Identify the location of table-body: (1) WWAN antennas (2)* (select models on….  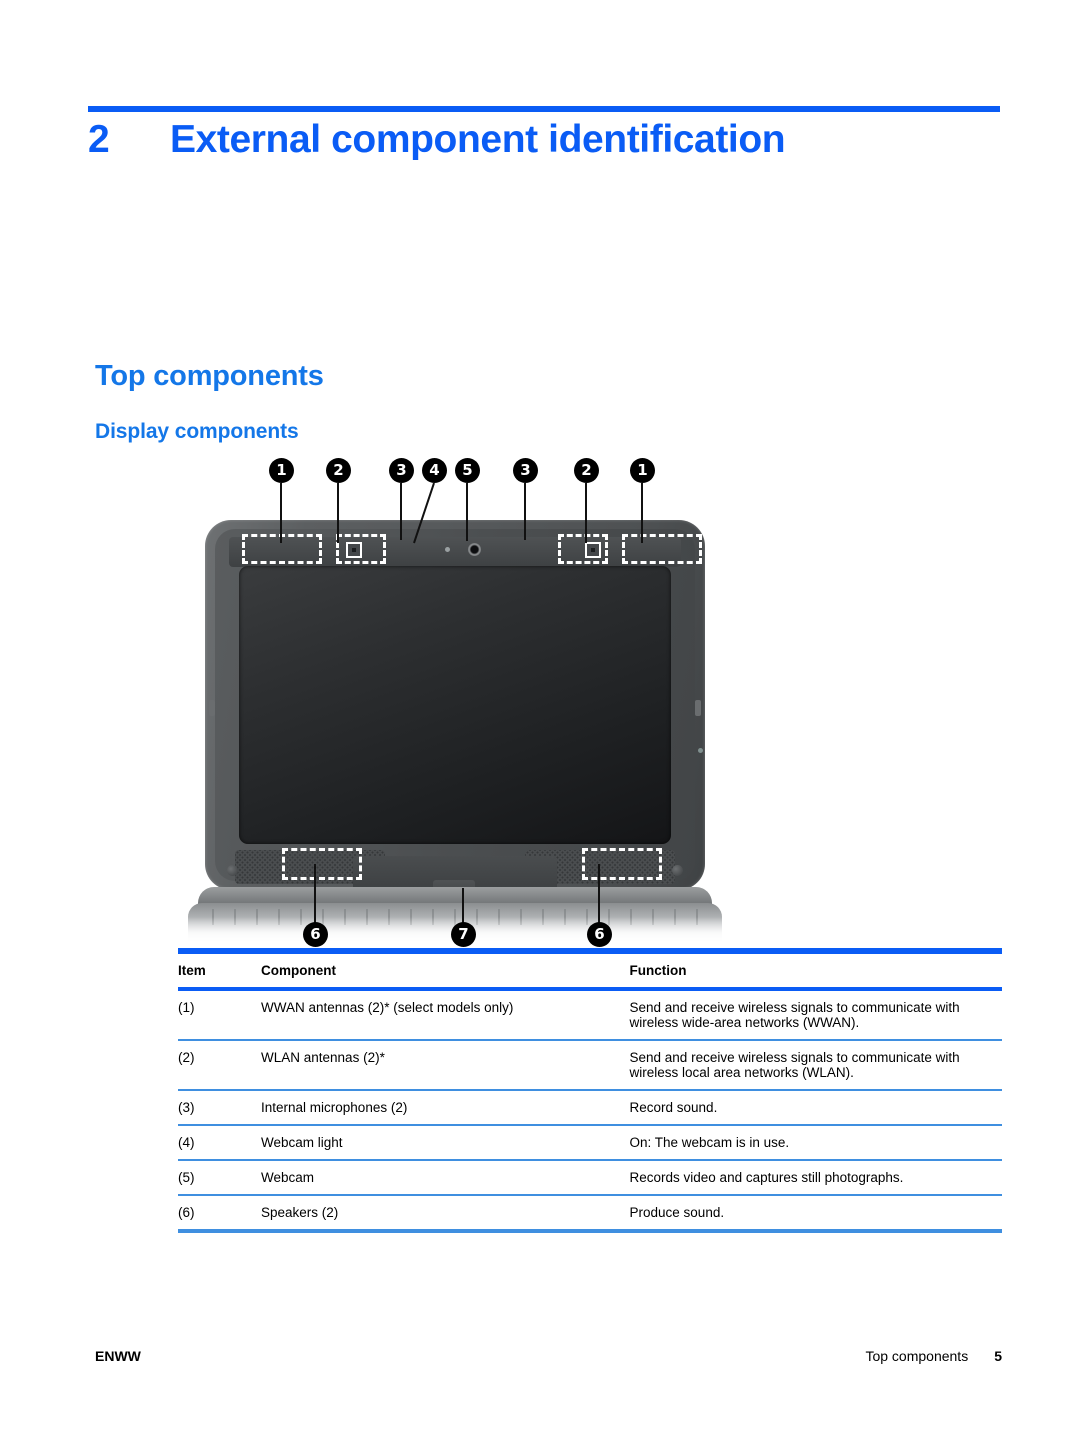
(590, 1110).